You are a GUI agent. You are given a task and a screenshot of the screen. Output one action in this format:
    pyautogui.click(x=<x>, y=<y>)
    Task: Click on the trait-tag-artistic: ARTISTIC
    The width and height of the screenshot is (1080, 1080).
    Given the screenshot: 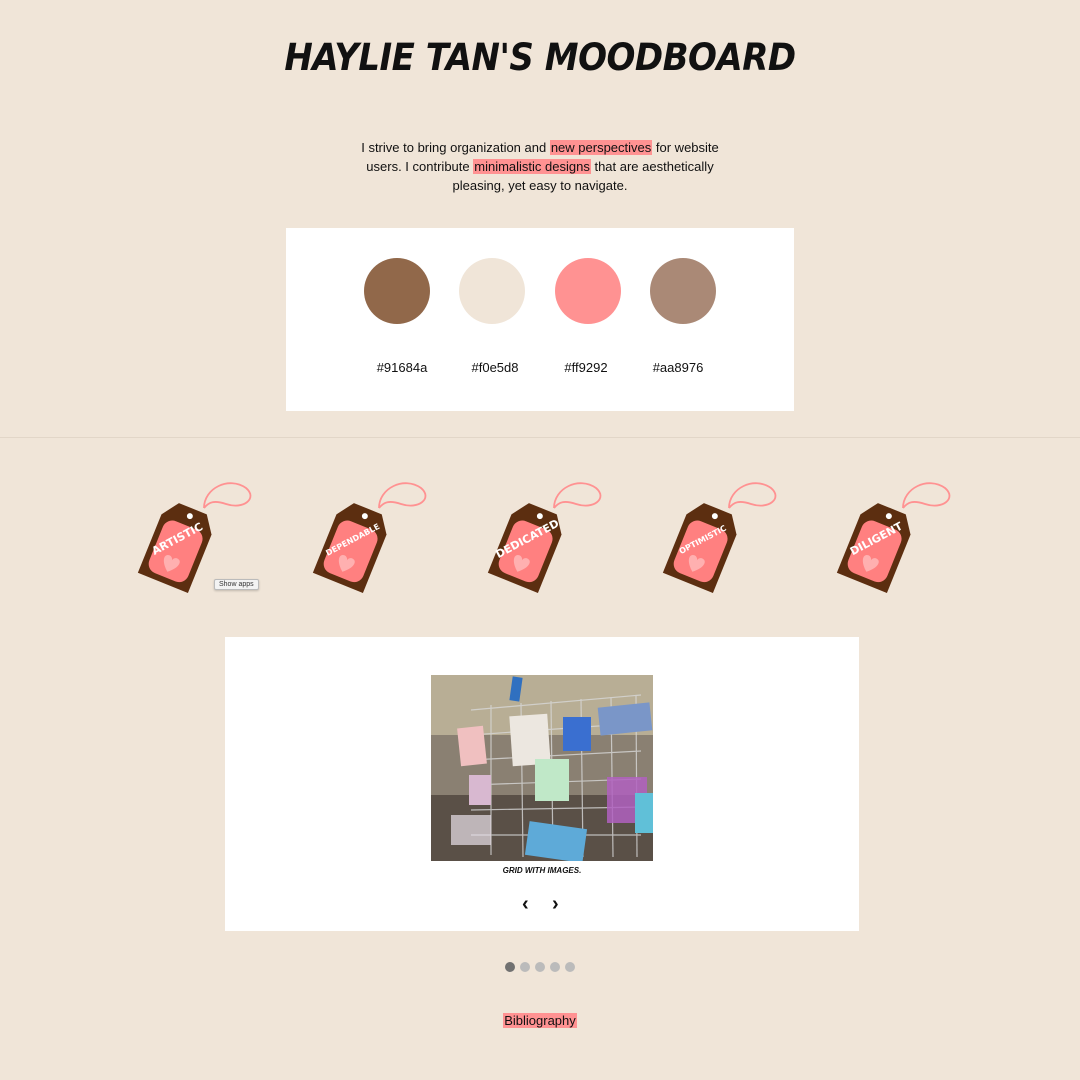 What is the action you would take?
    pyautogui.click(x=194, y=537)
    